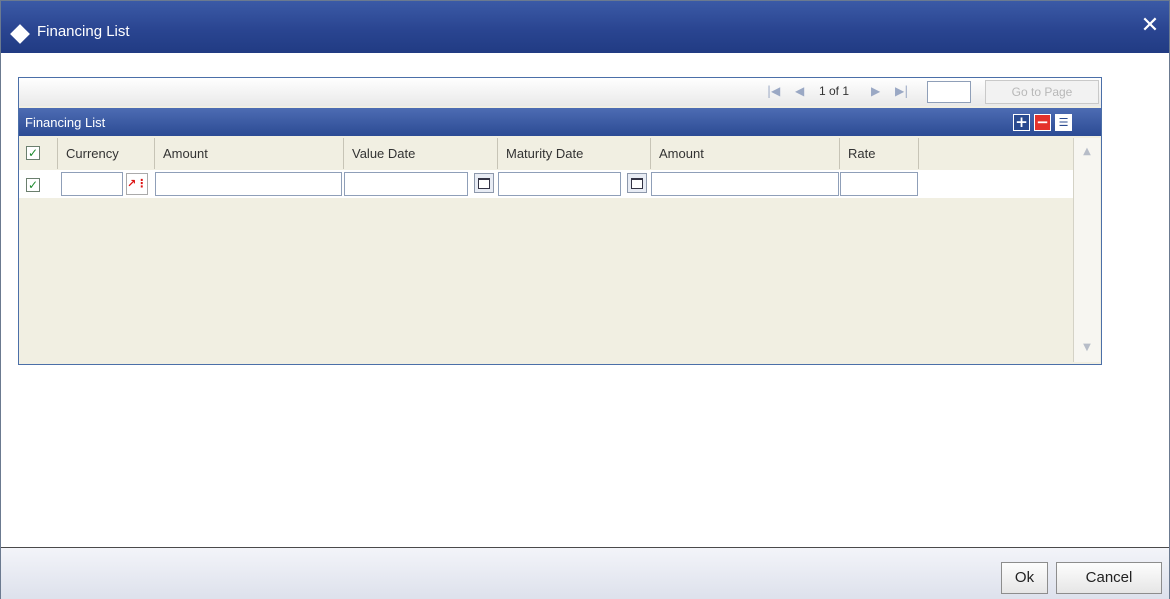  What do you see at coordinates (65, 122) in the screenshot?
I see `section-title: Financing List` at bounding box center [65, 122].